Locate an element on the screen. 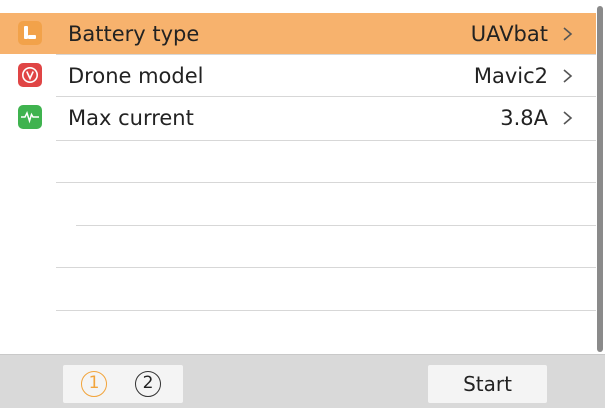 Image resolution: width=605 pixels, height=408 pixels. page-2-button: 2 is located at coordinates (148, 384).